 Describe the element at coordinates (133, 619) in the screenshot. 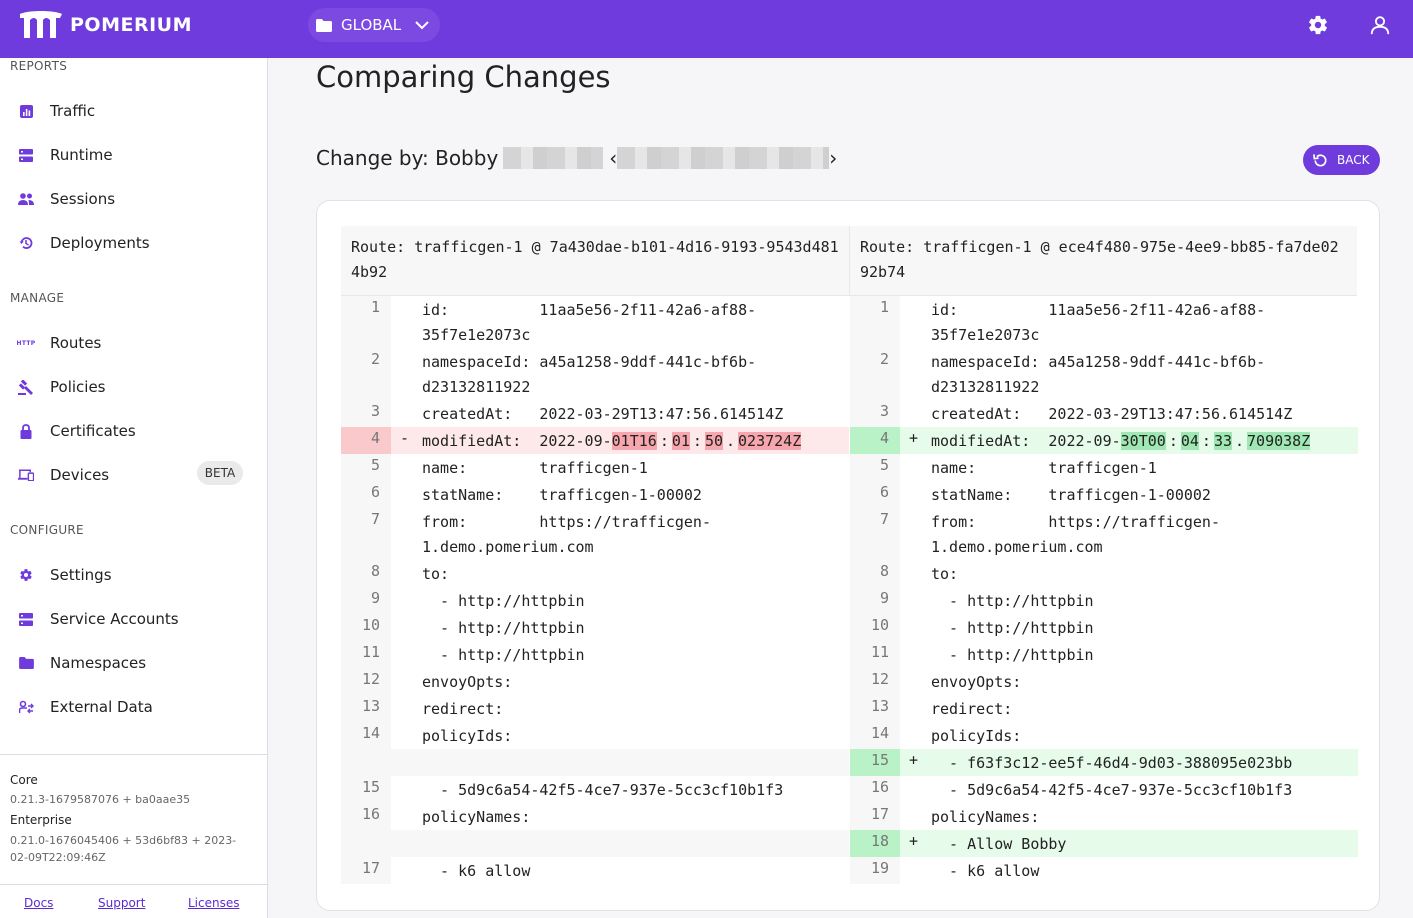

I see `sidebar-item-service-accounts: Service Accounts` at that location.